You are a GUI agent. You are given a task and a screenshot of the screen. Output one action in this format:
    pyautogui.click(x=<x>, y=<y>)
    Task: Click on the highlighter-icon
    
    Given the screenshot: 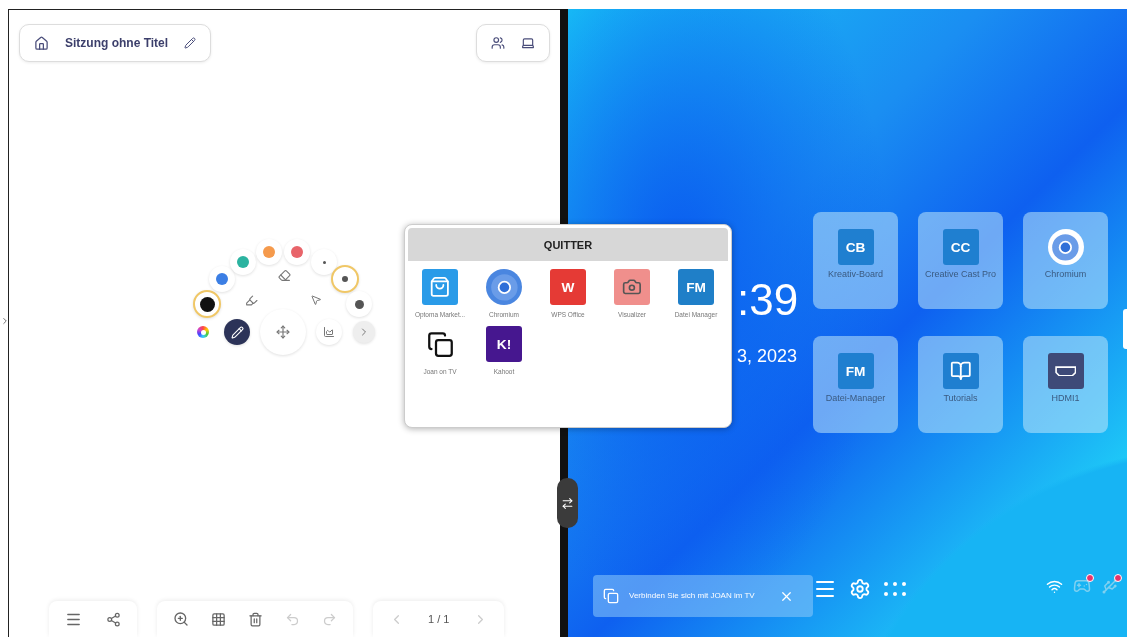 What is the action you would take?
    pyautogui.click(x=251, y=300)
    